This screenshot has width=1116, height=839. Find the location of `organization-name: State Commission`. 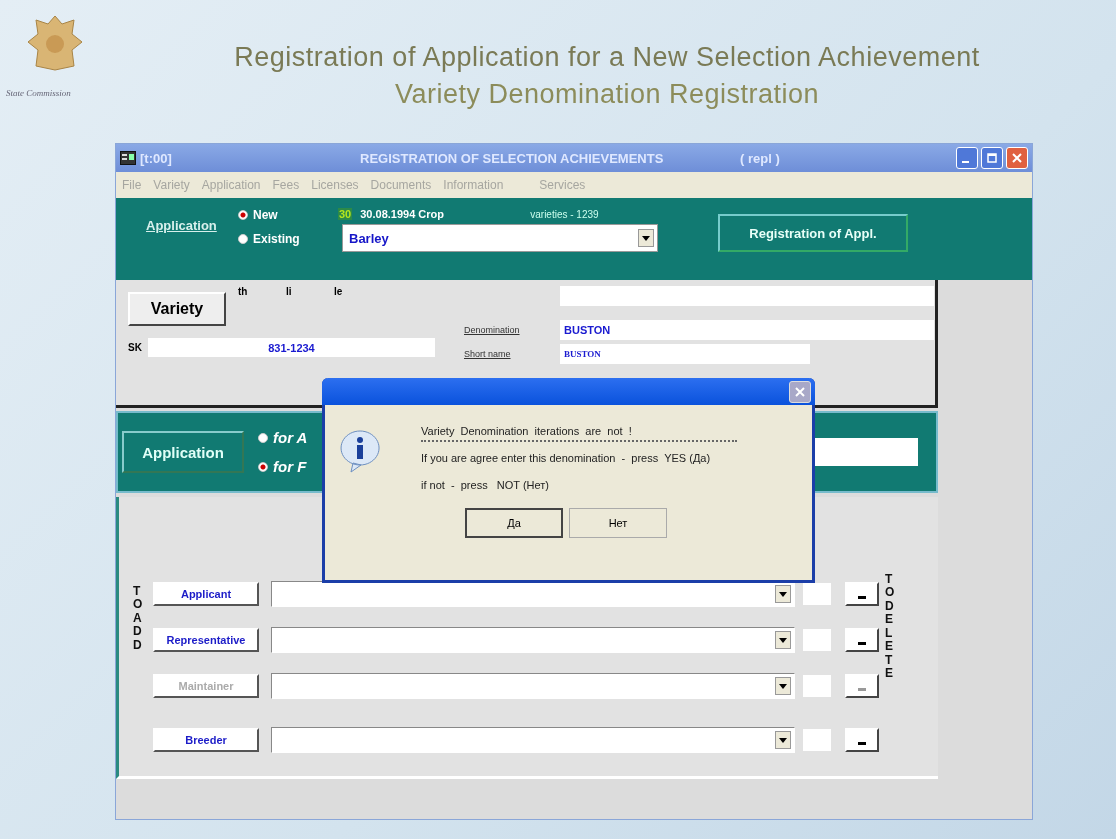

organization-name: State Commission is located at coordinates (38, 93).